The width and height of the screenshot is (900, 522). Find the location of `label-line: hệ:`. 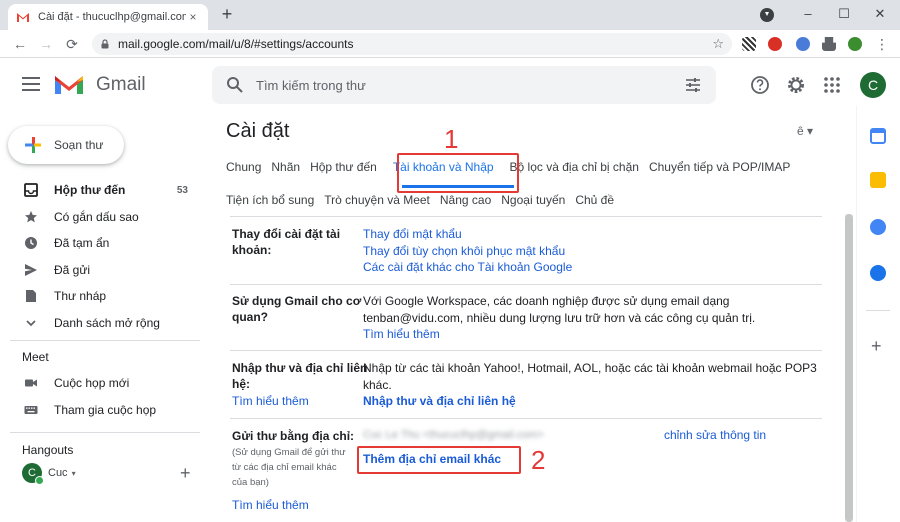

label-line: hệ: is located at coordinates (241, 384).